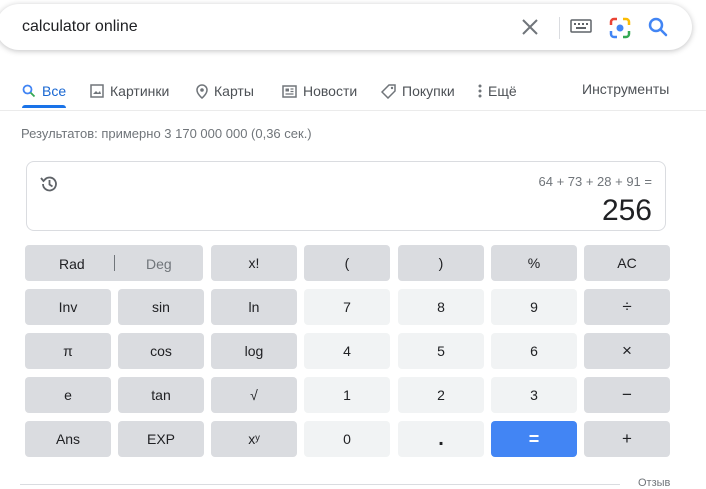 Image resolution: width=706 pixels, height=489 pixels. I want to click on calculator-display: 64 + 73 + 28 + 91 = 256, so click(346, 196).